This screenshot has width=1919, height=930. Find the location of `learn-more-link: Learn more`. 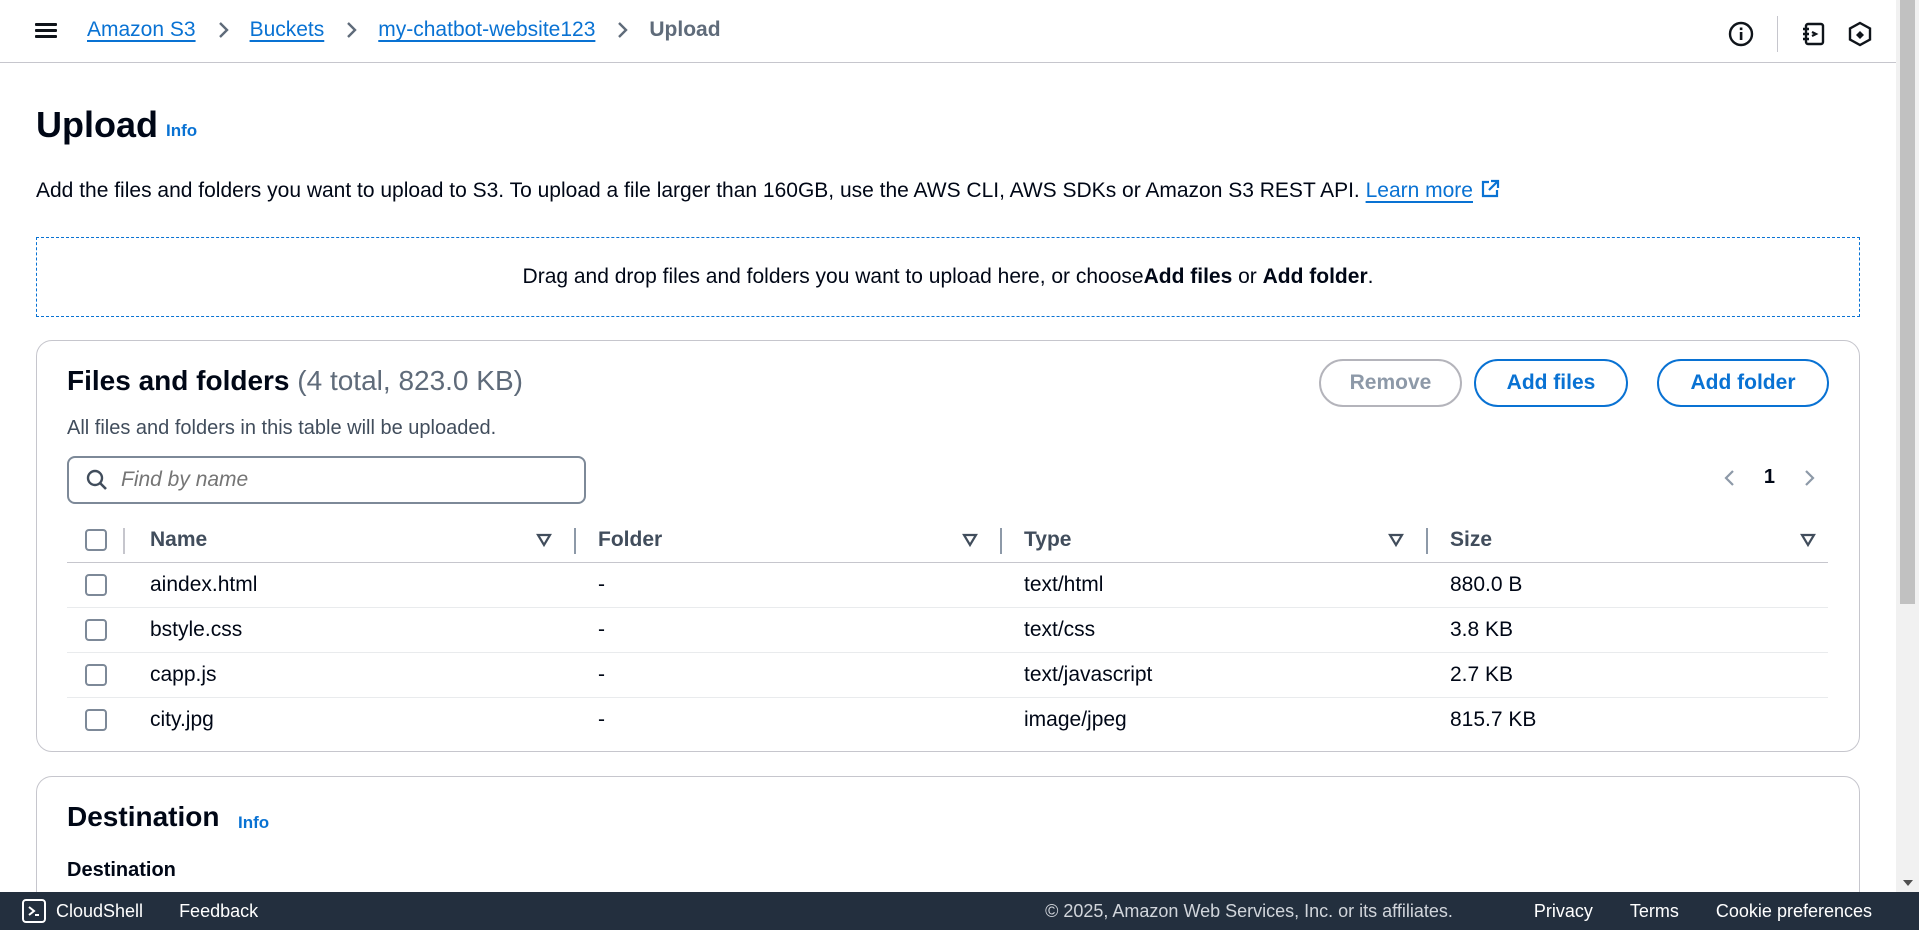

learn-more-link: Learn more is located at coordinates (1433, 190).